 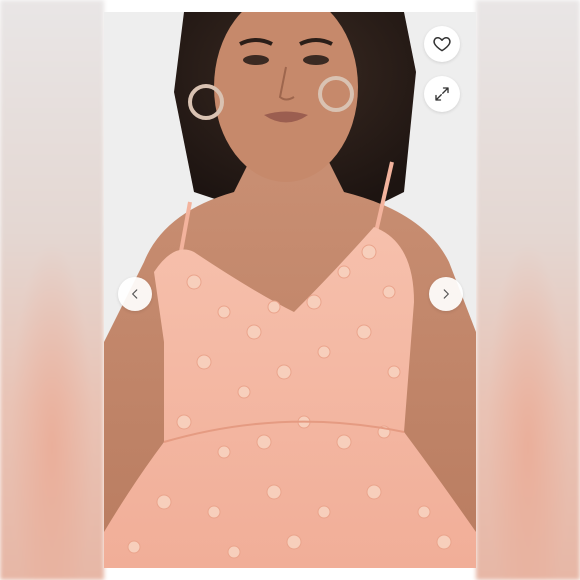 I want to click on favorite-button, so click(x=442, y=44).